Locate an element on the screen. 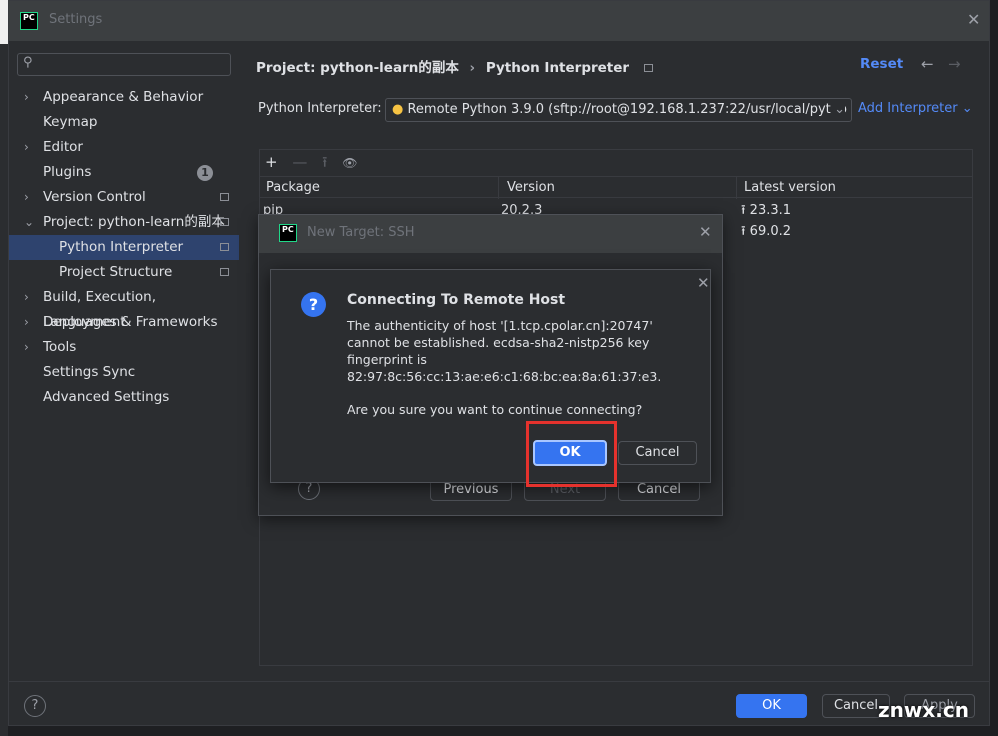 This screenshot has width=998, height=736. sidebar-item-label: Tools is located at coordinates (60, 347).